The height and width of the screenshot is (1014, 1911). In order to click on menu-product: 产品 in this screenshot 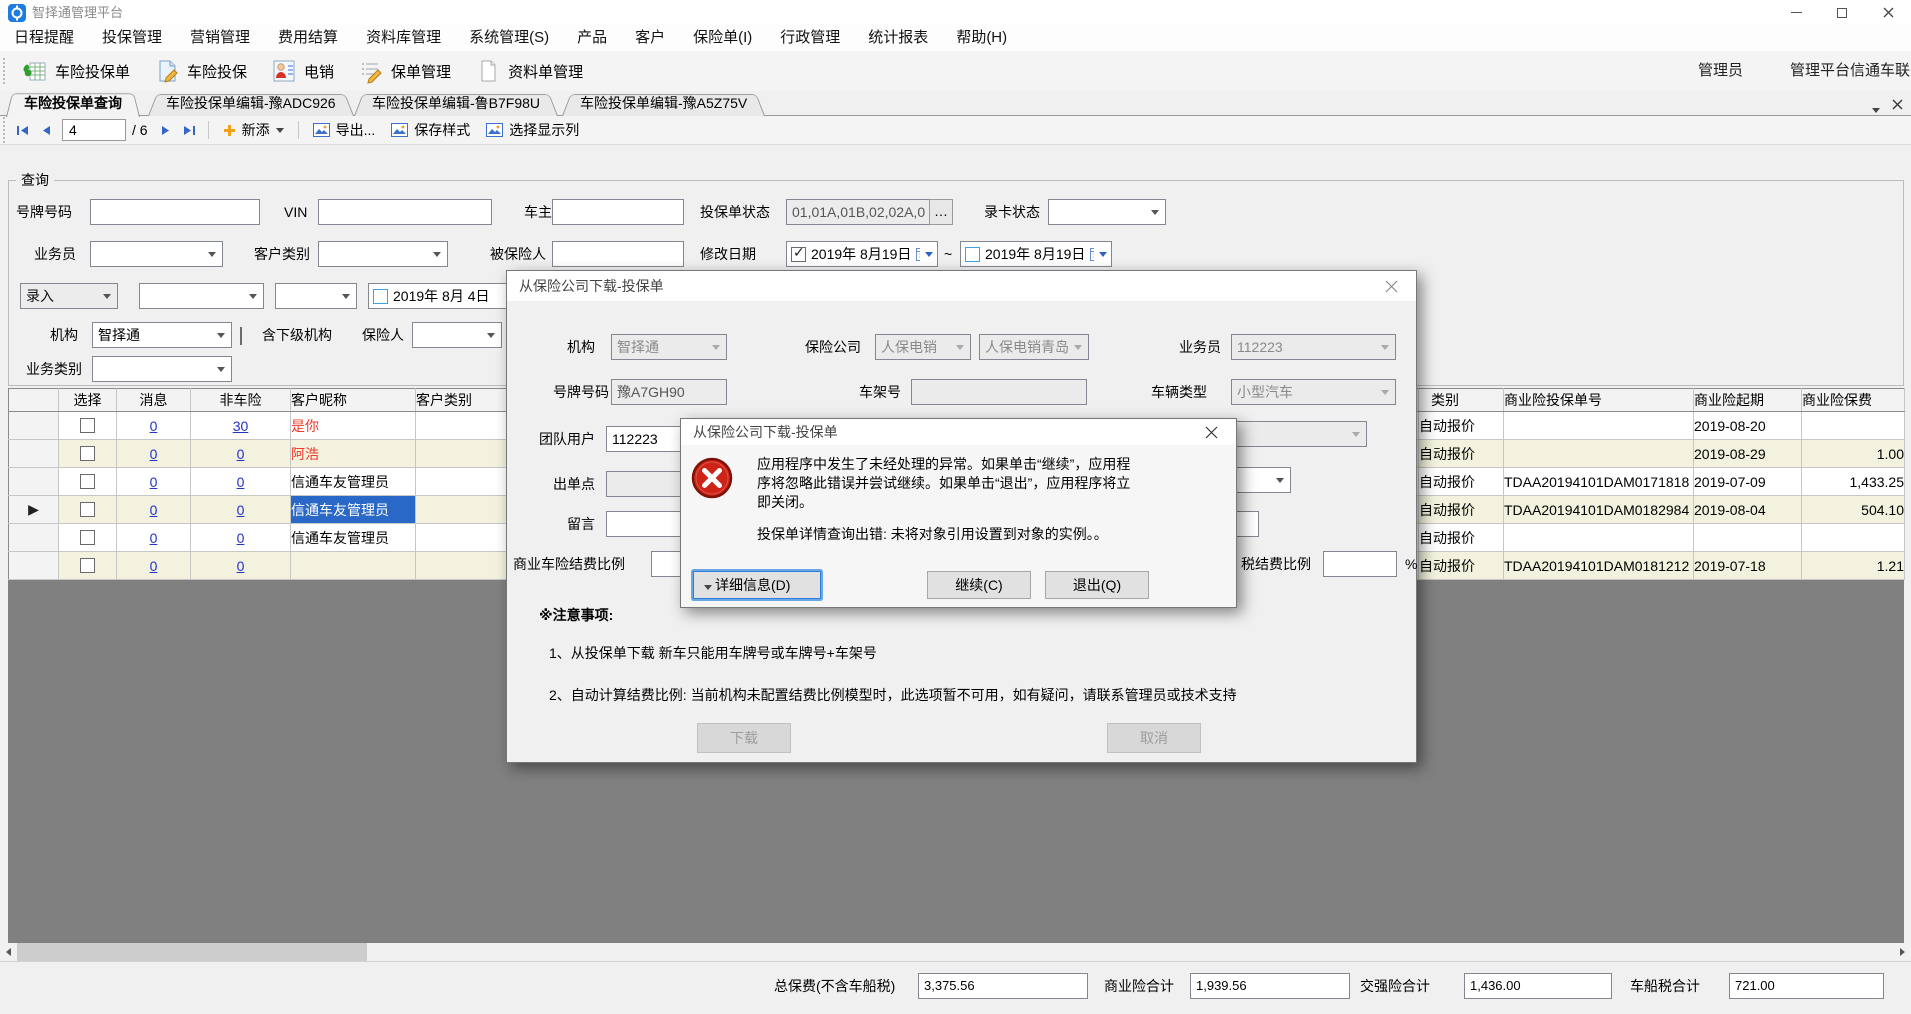, I will do `click(592, 38)`.